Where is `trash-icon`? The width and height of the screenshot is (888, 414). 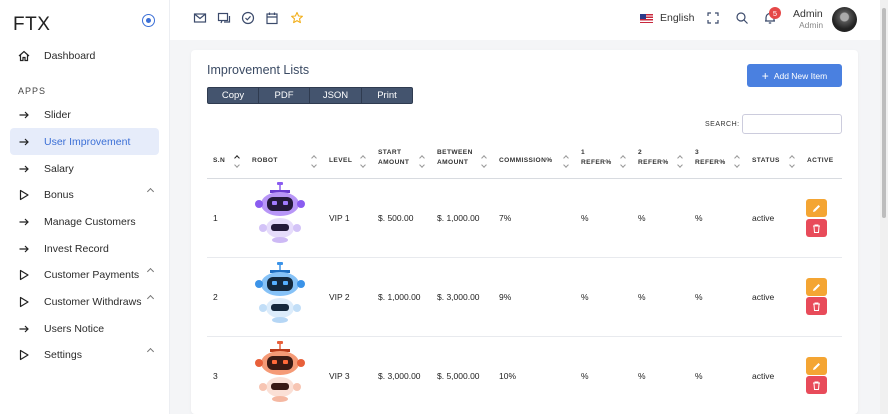
trash-icon is located at coordinates (816, 385).